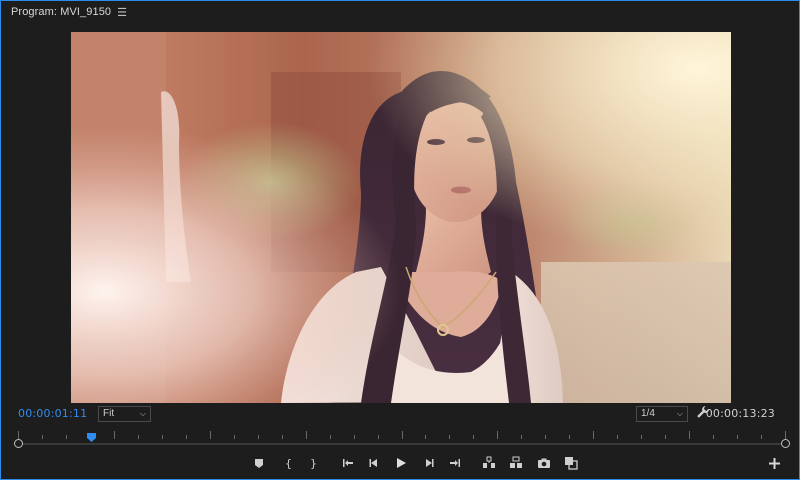  I want to click on marker-icon, so click(259, 463).